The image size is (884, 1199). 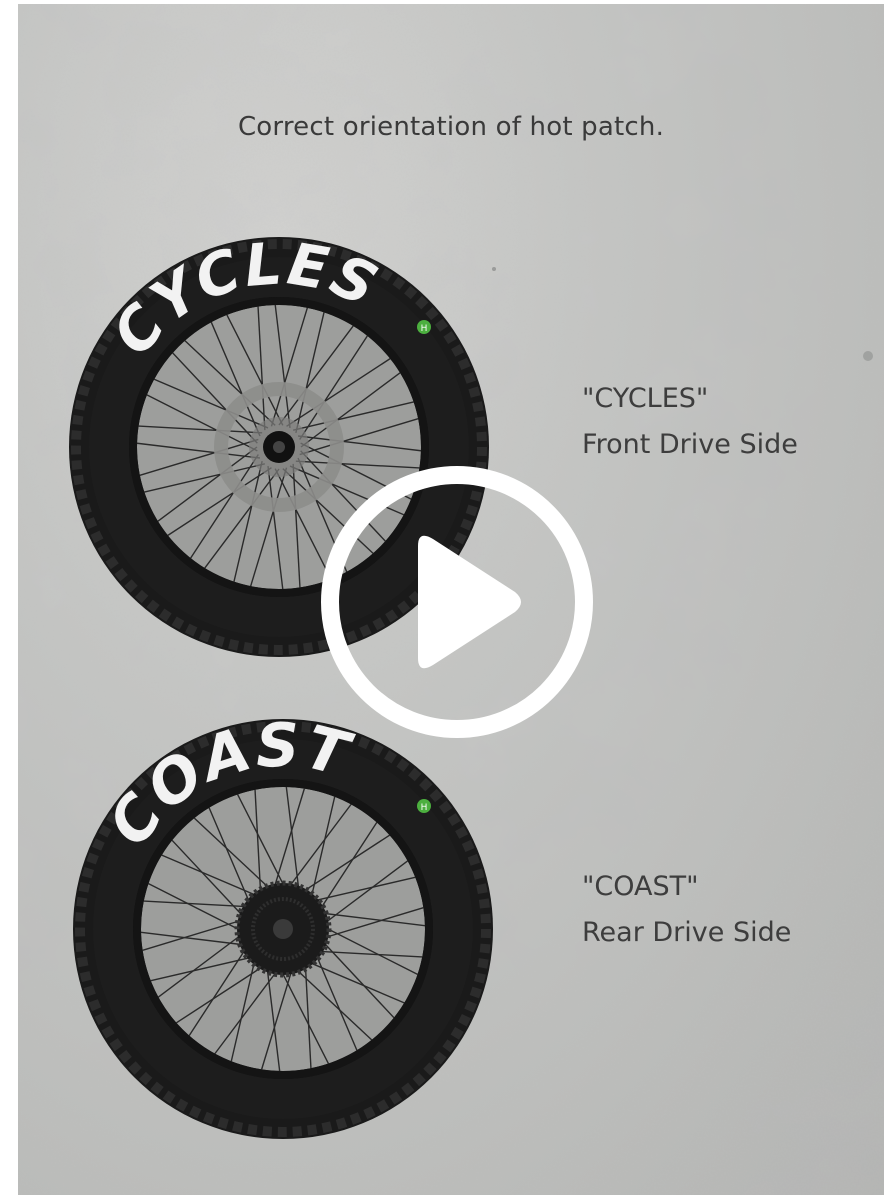 I want to click on rear-label-subtitle: Rear Drive Side, so click(x=687, y=932).